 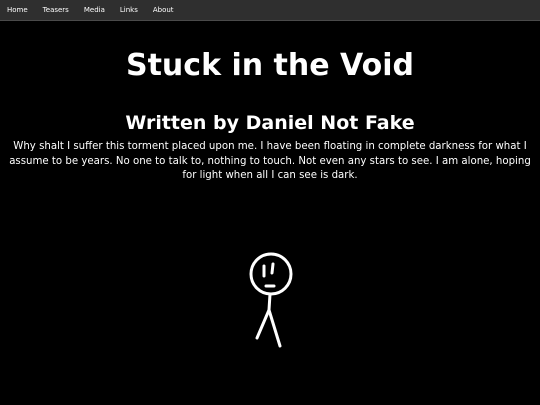 What do you see at coordinates (269, 65) in the screenshot?
I see `page-title: Stuck in the Void` at bounding box center [269, 65].